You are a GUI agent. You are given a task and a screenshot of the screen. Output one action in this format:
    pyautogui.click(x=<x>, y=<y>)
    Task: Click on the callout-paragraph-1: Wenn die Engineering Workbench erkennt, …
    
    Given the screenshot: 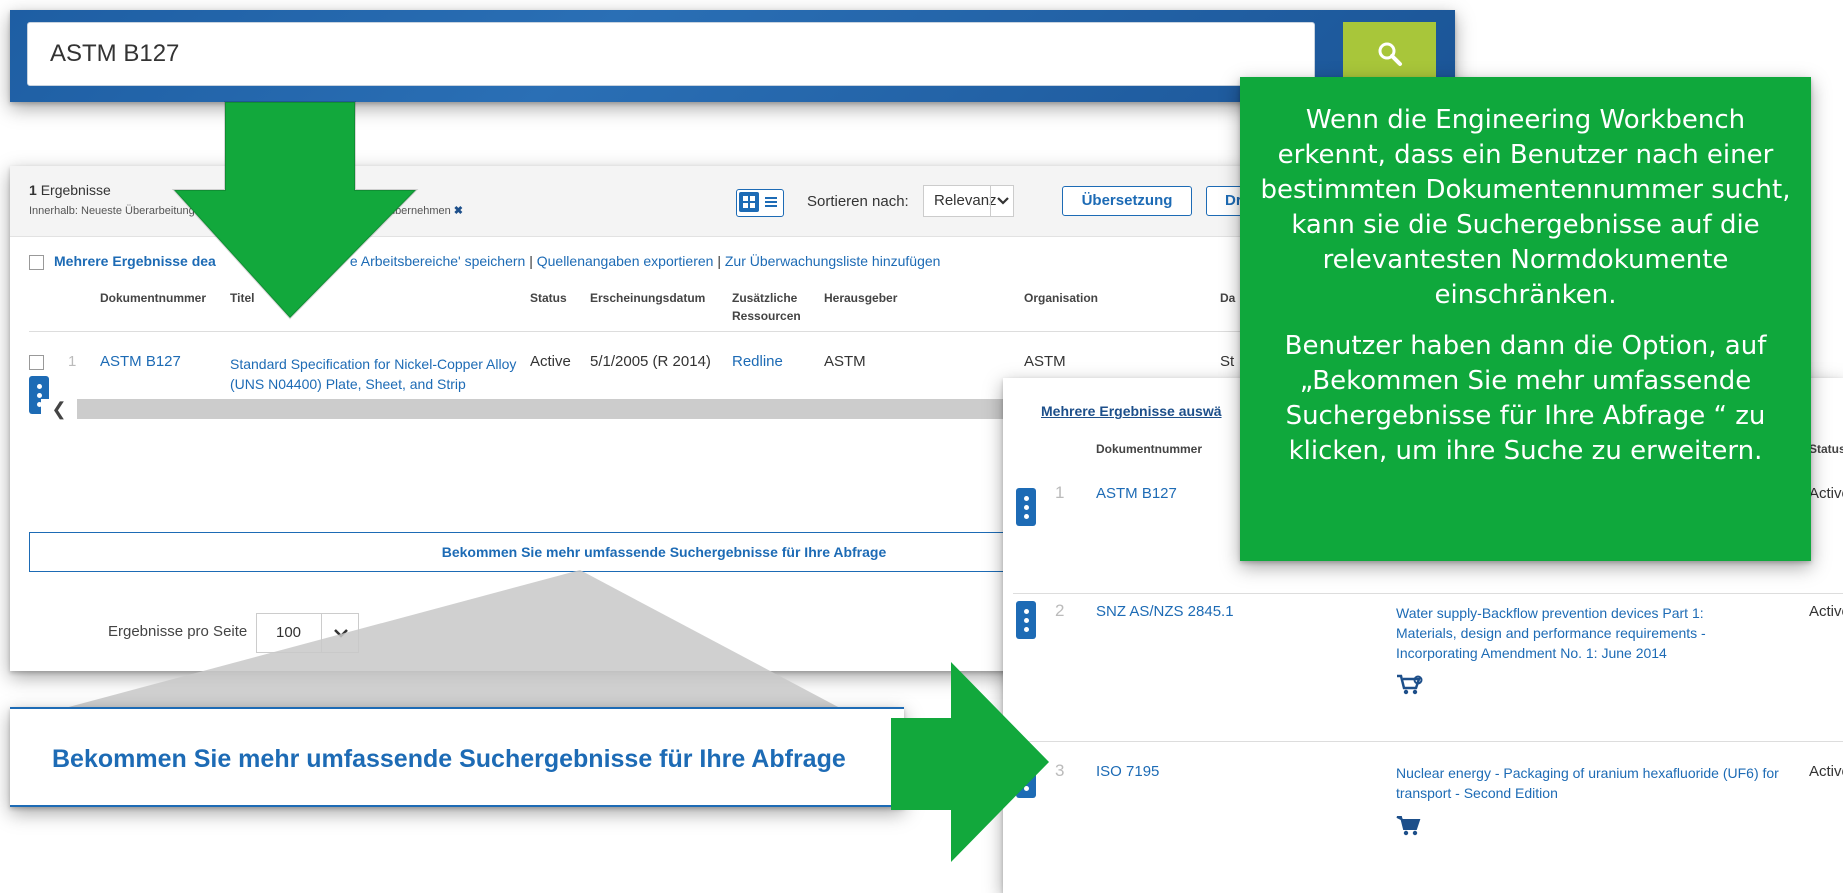 What is the action you would take?
    pyautogui.click(x=1525, y=207)
    